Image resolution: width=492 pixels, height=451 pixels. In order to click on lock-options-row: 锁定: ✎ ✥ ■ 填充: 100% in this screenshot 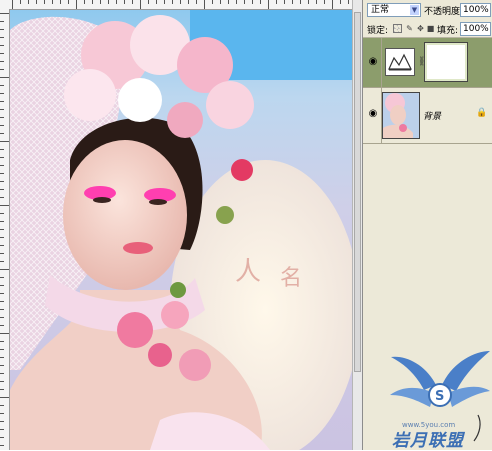, I will do `click(427, 29)`.